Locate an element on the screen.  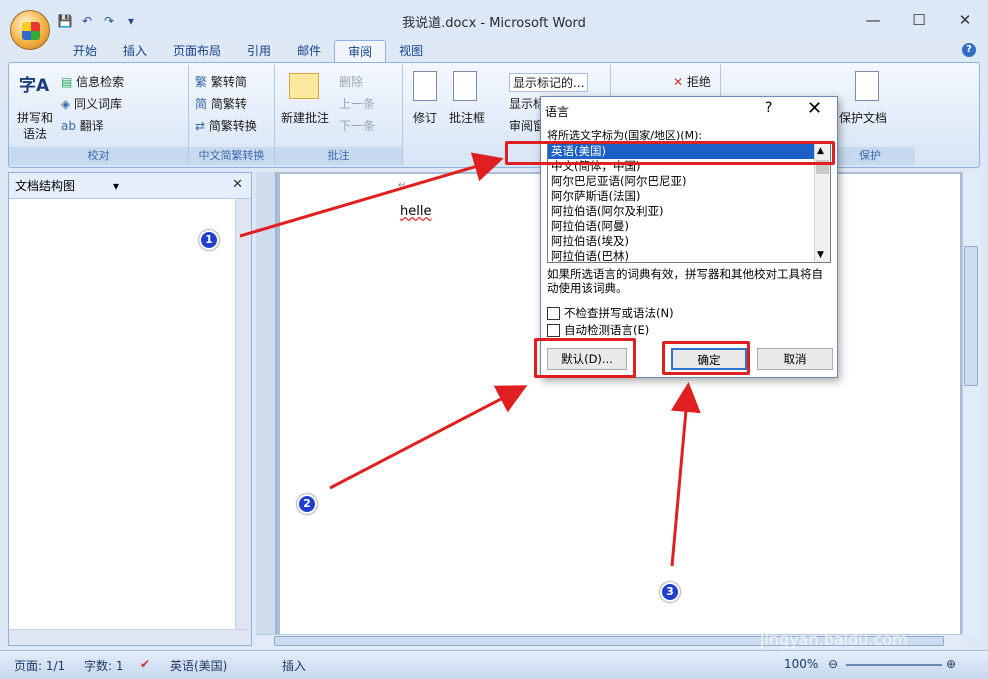
watermark-url: jingyan.baidu.com is located at coordinates (834, 639).